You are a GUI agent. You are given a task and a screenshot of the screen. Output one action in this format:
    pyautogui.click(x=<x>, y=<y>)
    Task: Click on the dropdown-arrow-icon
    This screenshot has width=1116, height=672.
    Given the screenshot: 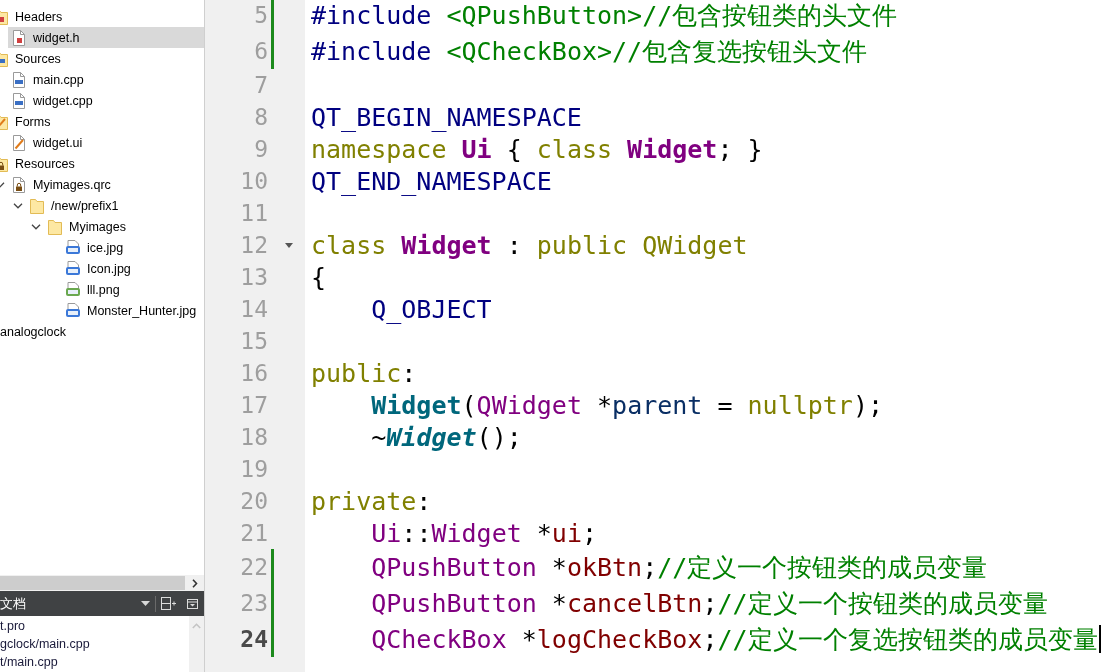 What is the action you would take?
    pyautogui.click(x=145, y=603)
    